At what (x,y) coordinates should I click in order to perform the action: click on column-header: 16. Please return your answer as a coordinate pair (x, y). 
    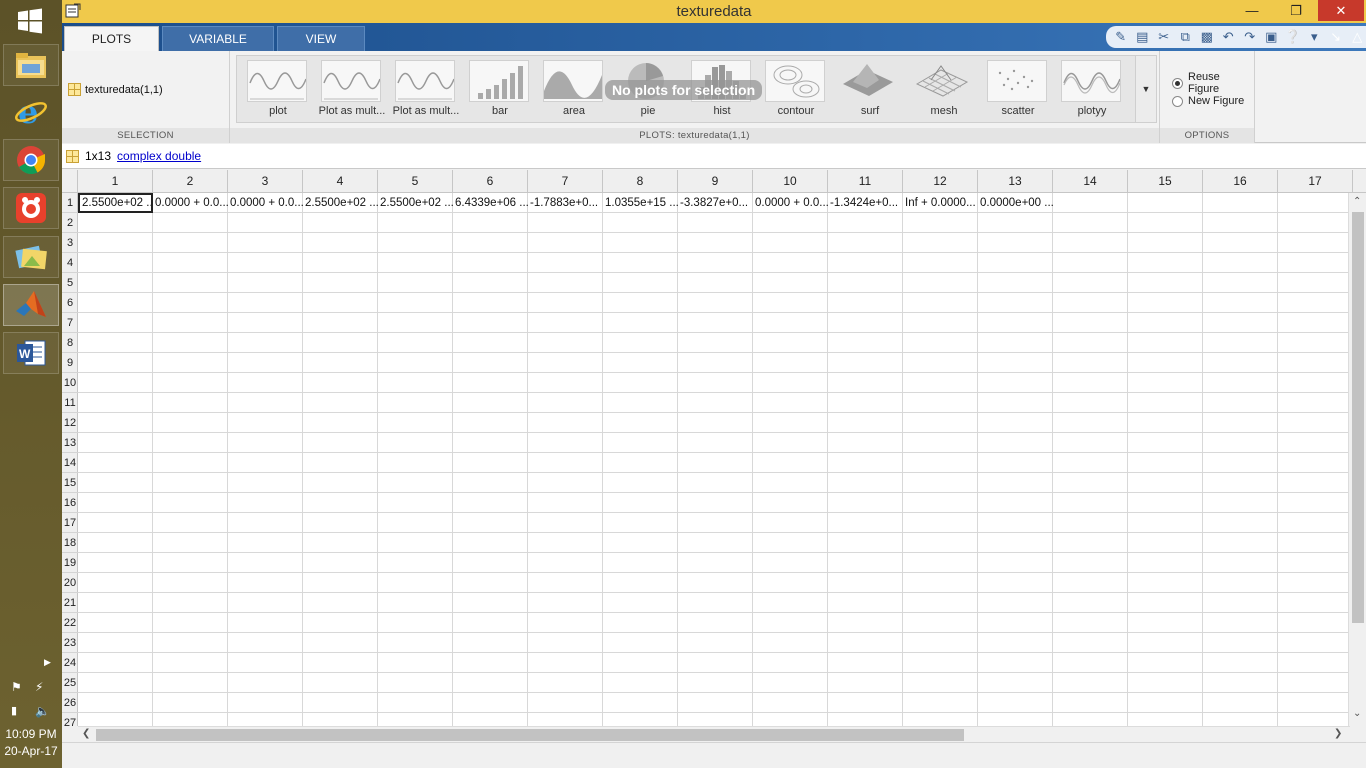
    Looking at the image, I should click on (1240, 181).